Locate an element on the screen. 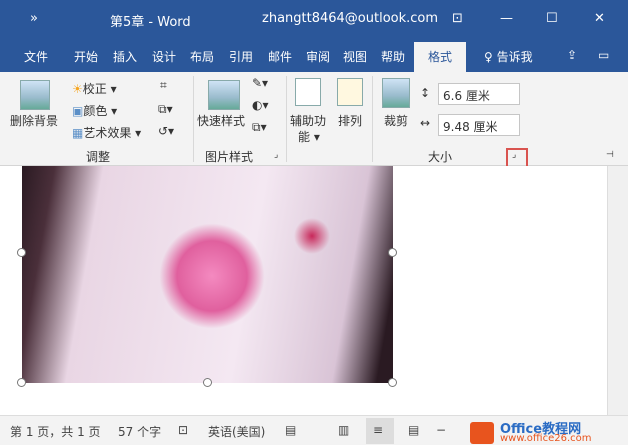 The image size is (628, 445). ribbon-display-icon: ⊡ is located at coordinates (457, 18).